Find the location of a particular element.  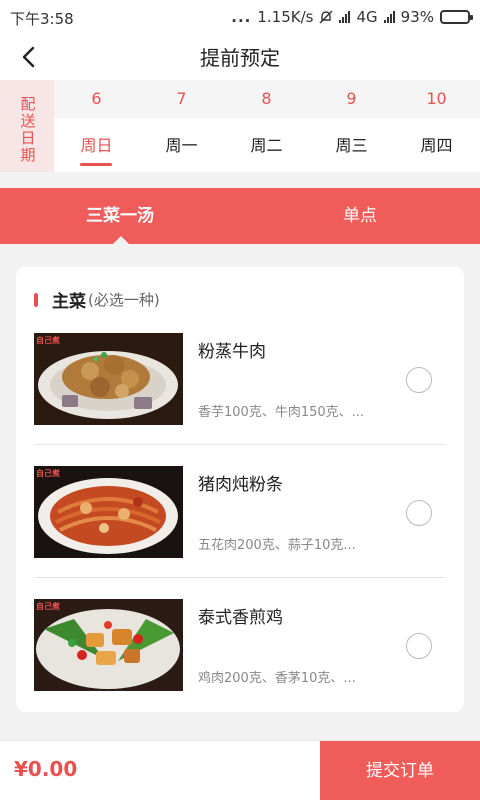

date-number: 6 is located at coordinates (96, 98).